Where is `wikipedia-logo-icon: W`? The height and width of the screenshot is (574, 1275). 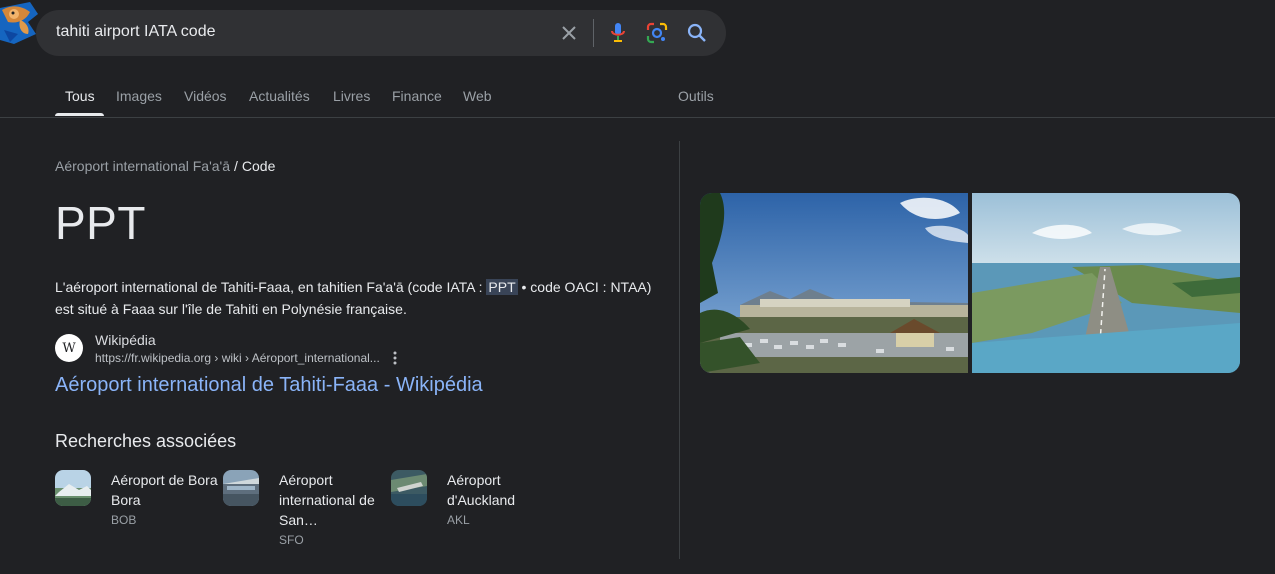
wikipedia-logo-icon: W is located at coordinates (69, 348).